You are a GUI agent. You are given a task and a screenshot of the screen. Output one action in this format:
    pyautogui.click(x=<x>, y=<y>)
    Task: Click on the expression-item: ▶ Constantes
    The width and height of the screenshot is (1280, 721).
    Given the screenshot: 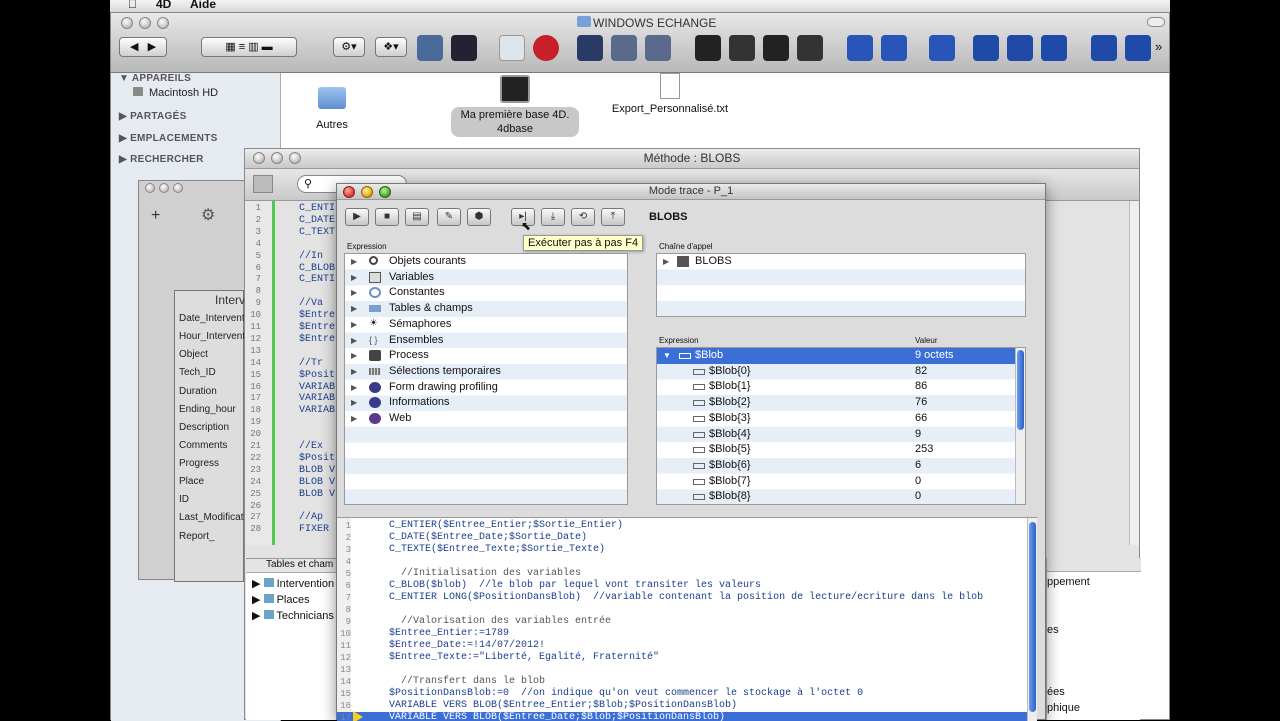 What is the action you would take?
    pyautogui.click(x=486, y=293)
    